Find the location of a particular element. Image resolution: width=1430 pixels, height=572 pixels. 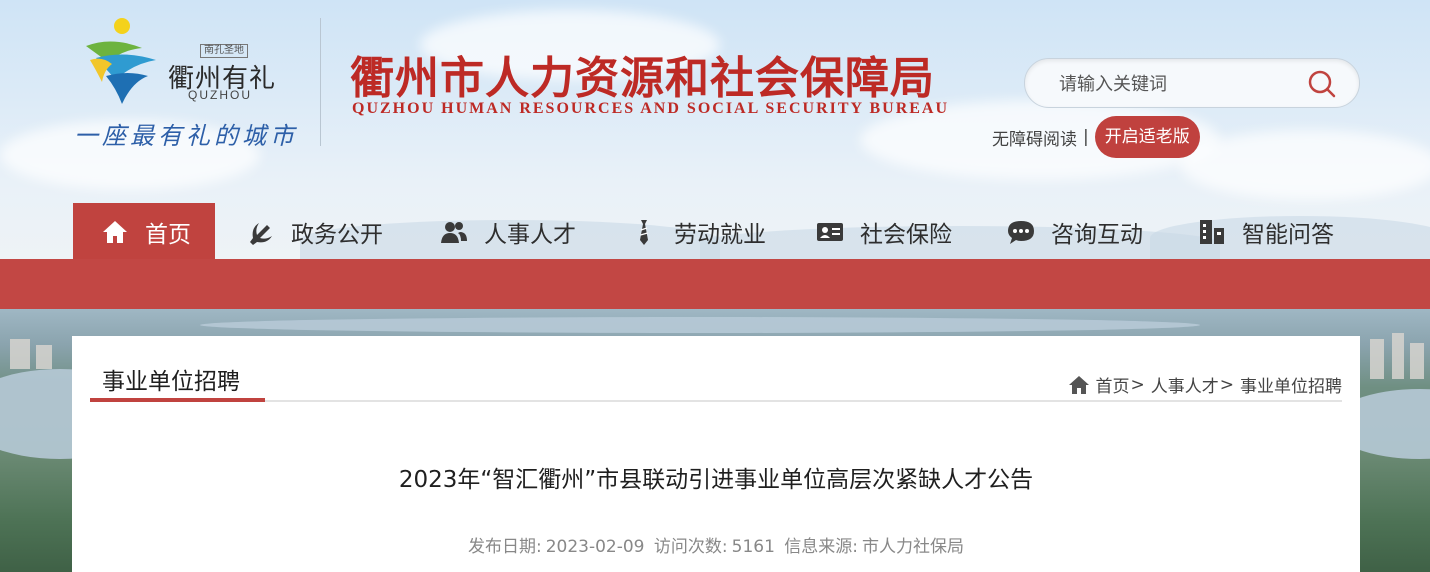

meta-source-label: 信息来源: is located at coordinates (821, 547).